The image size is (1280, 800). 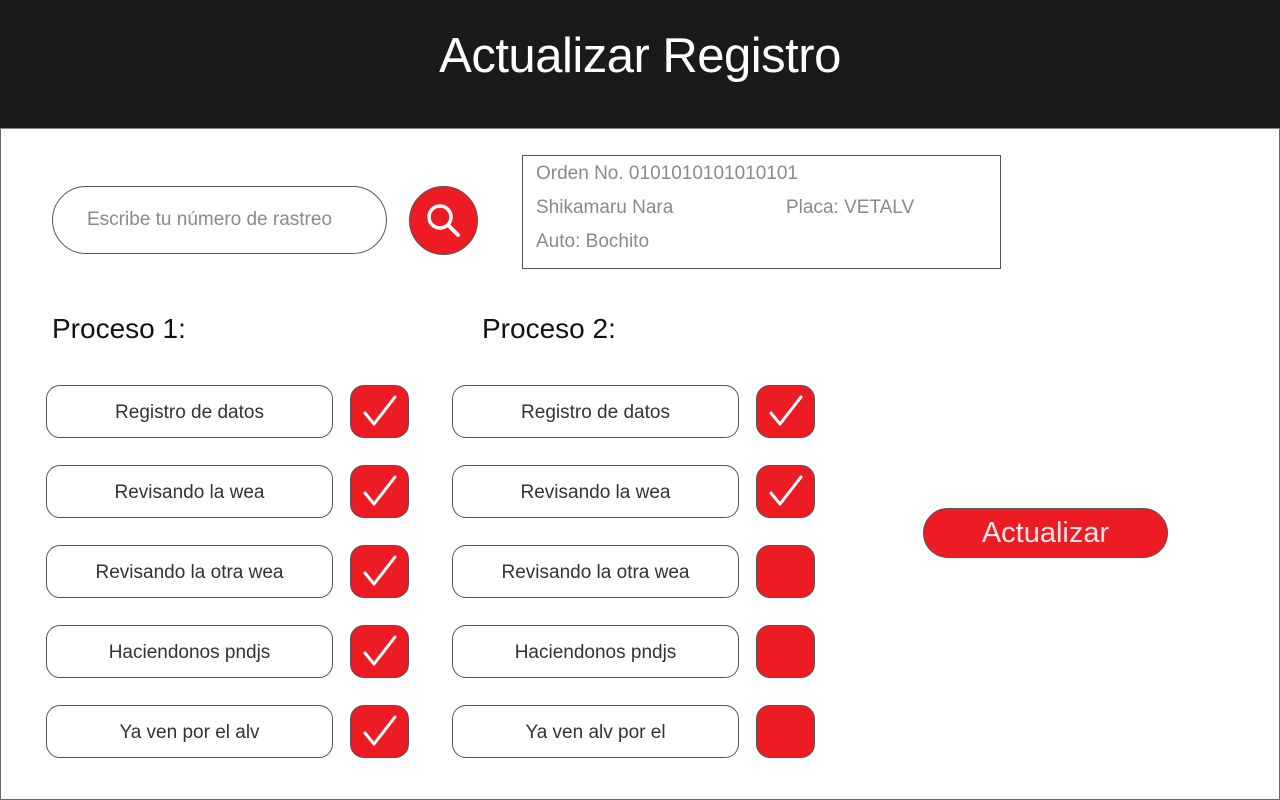 What do you see at coordinates (595, 731) in the screenshot?
I see `proceso-2-step: Ya ven alv por el` at bounding box center [595, 731].